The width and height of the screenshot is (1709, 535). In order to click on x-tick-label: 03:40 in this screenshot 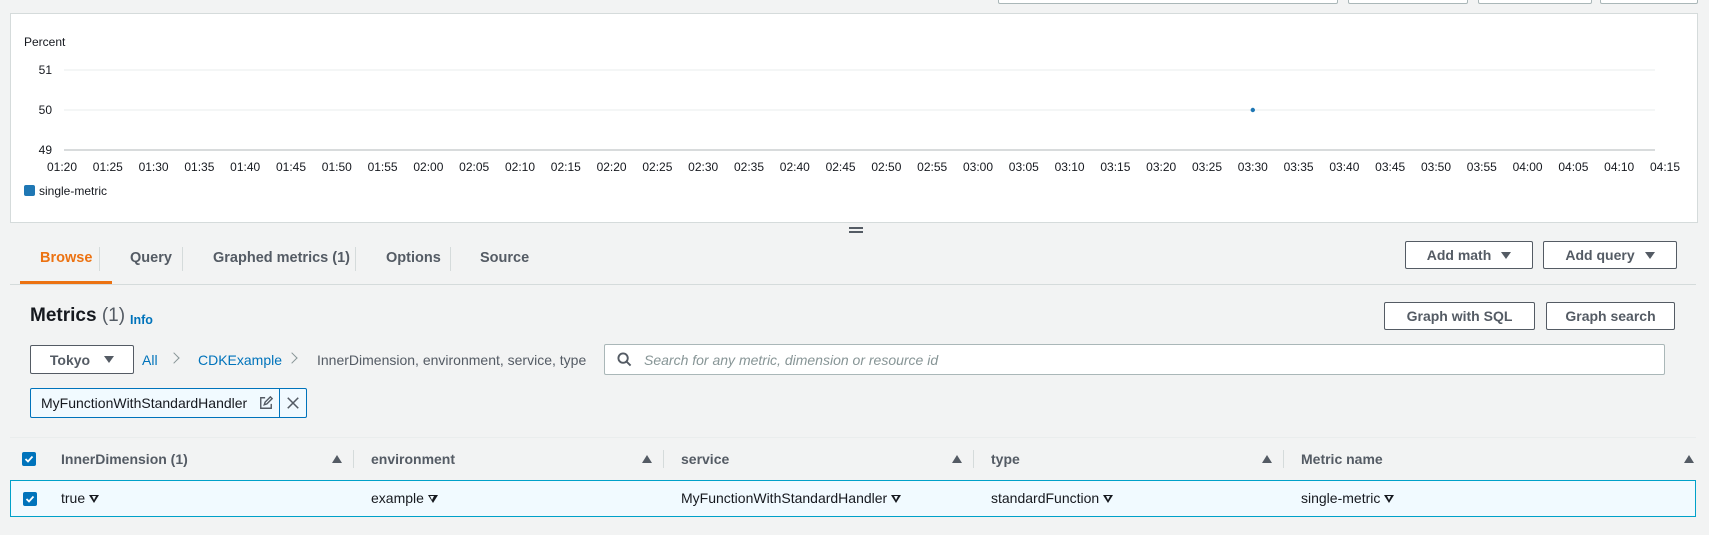, I will do `click(1344, 167)`.